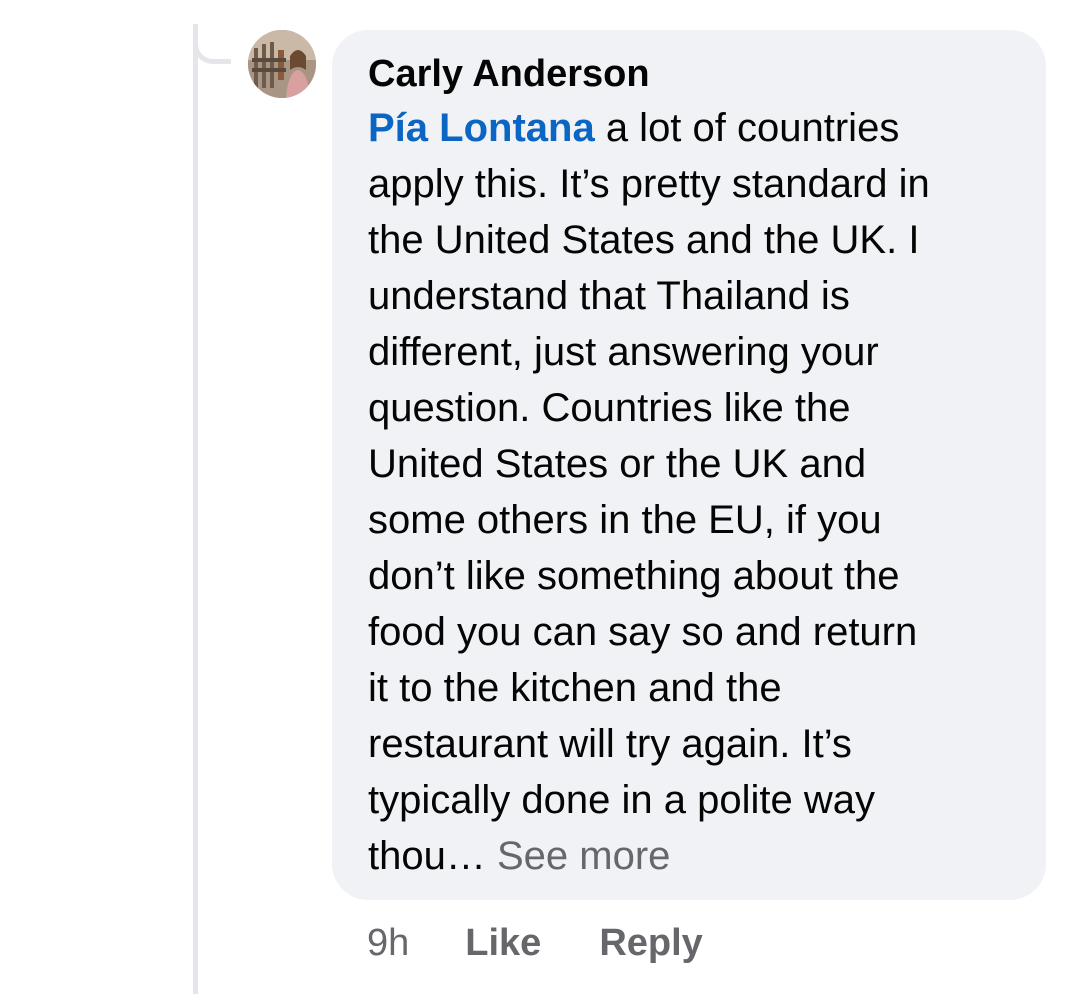  I want to click on thread-line, so click(195, 509).